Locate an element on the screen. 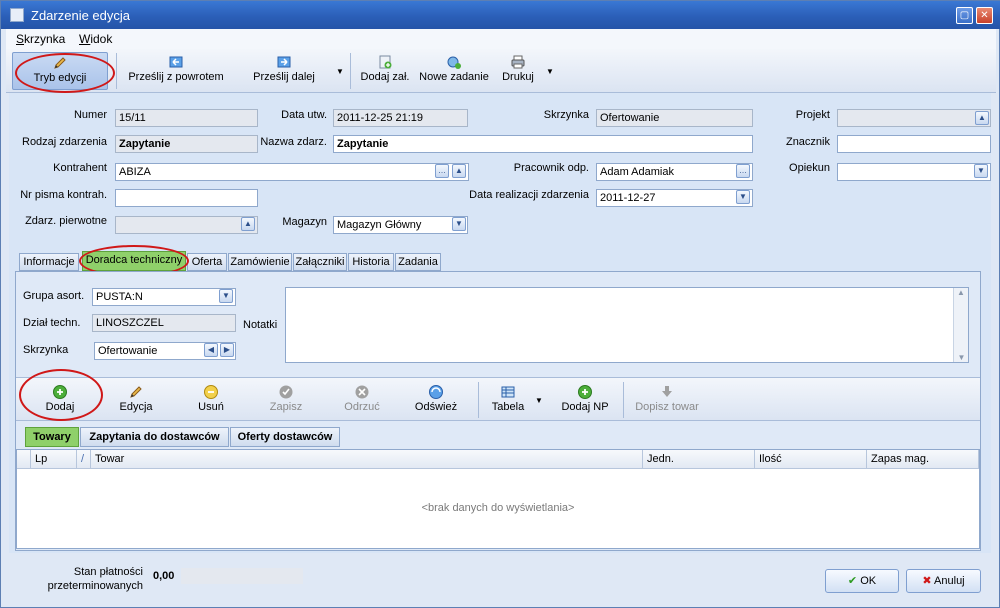  print-dropdown-icon: ▼ is located at coordinates (550, 71).